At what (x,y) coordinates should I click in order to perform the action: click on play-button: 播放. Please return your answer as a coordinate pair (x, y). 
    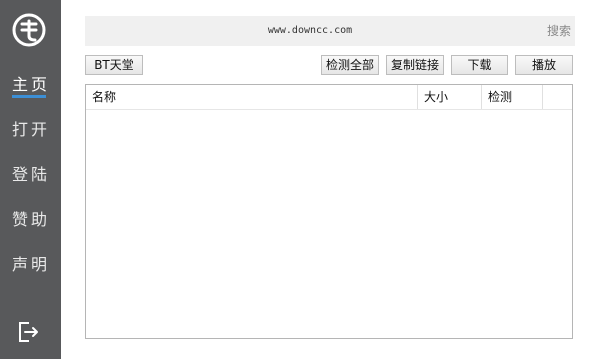
    Looking at the image, I should click on (544, 65).